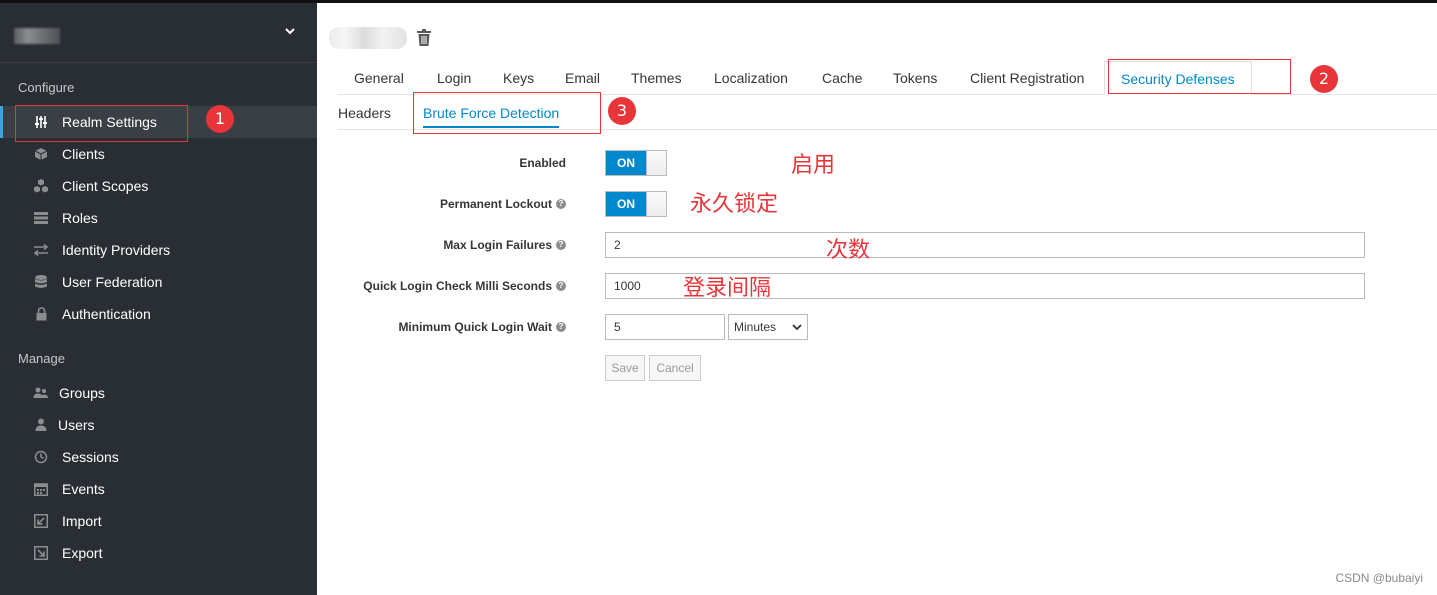 The height and width of the screenshot is (595, 1437). Describe the element at coordinates (1379, 578) in the screenshot. I see `watermark: CSDN @bubaiyi` at that location.